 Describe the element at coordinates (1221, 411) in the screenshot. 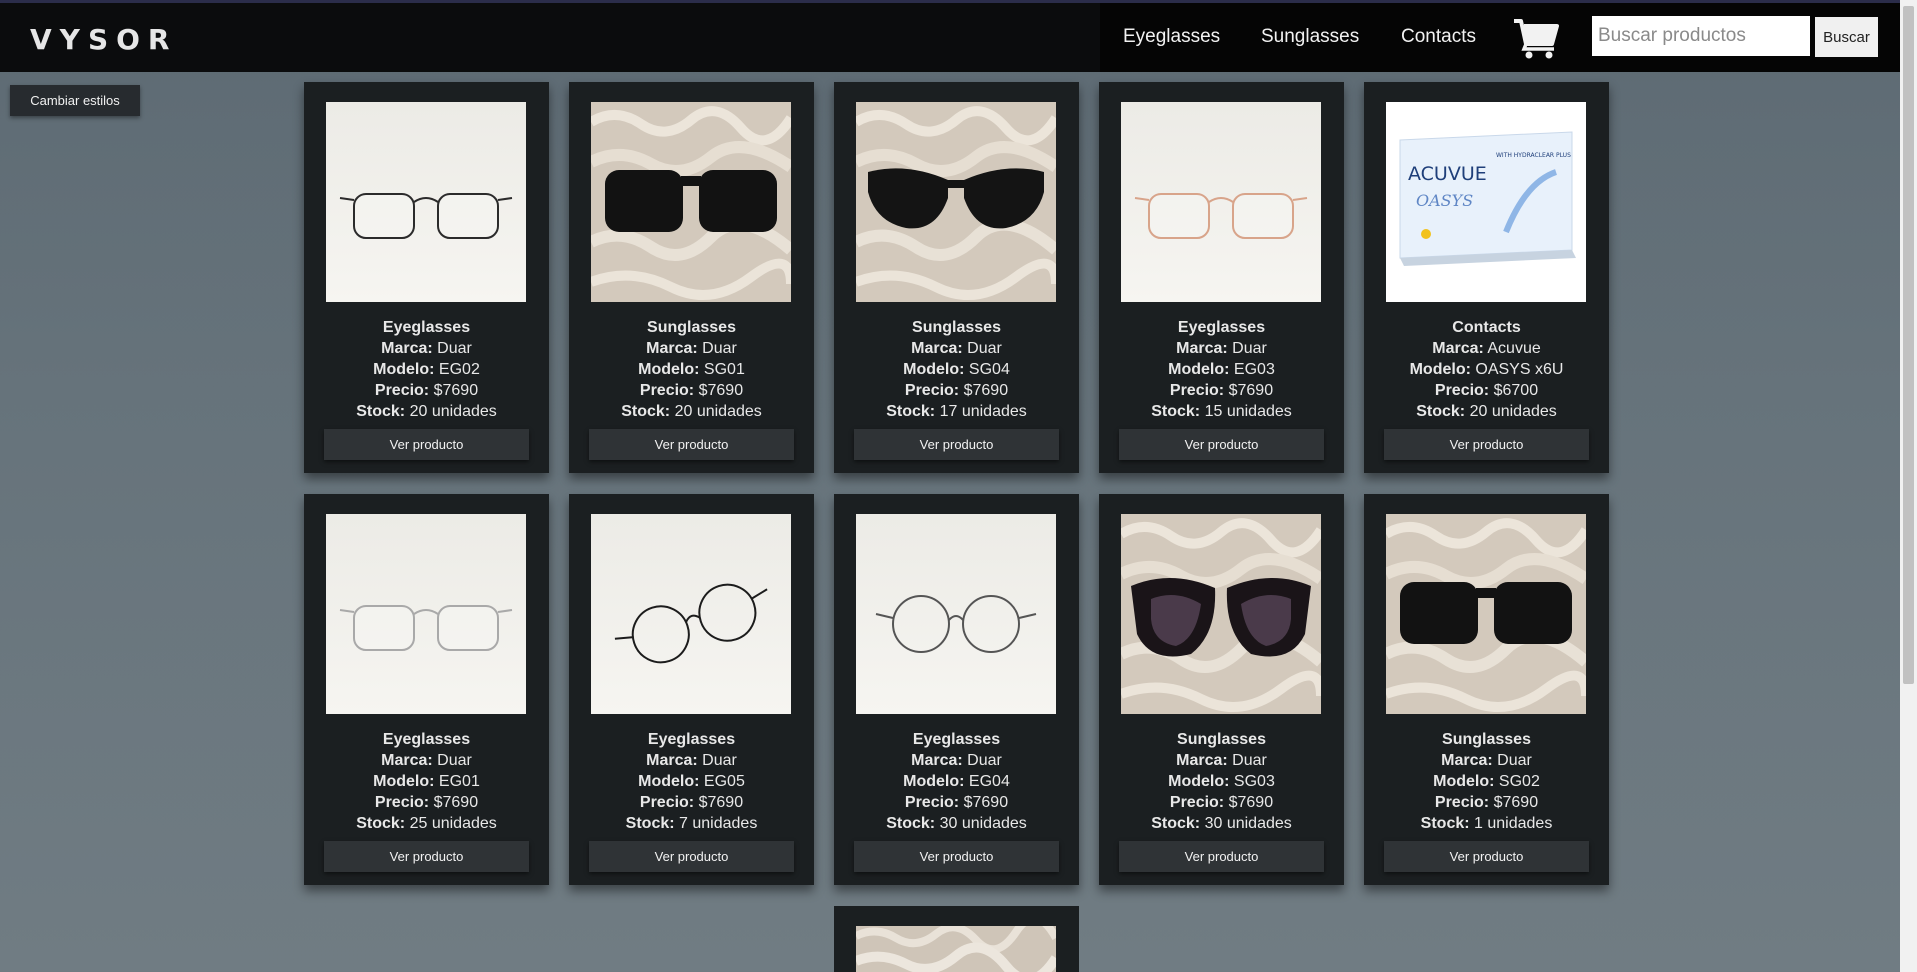

I see `product-stock: Stock: 15 unidades` at that location.